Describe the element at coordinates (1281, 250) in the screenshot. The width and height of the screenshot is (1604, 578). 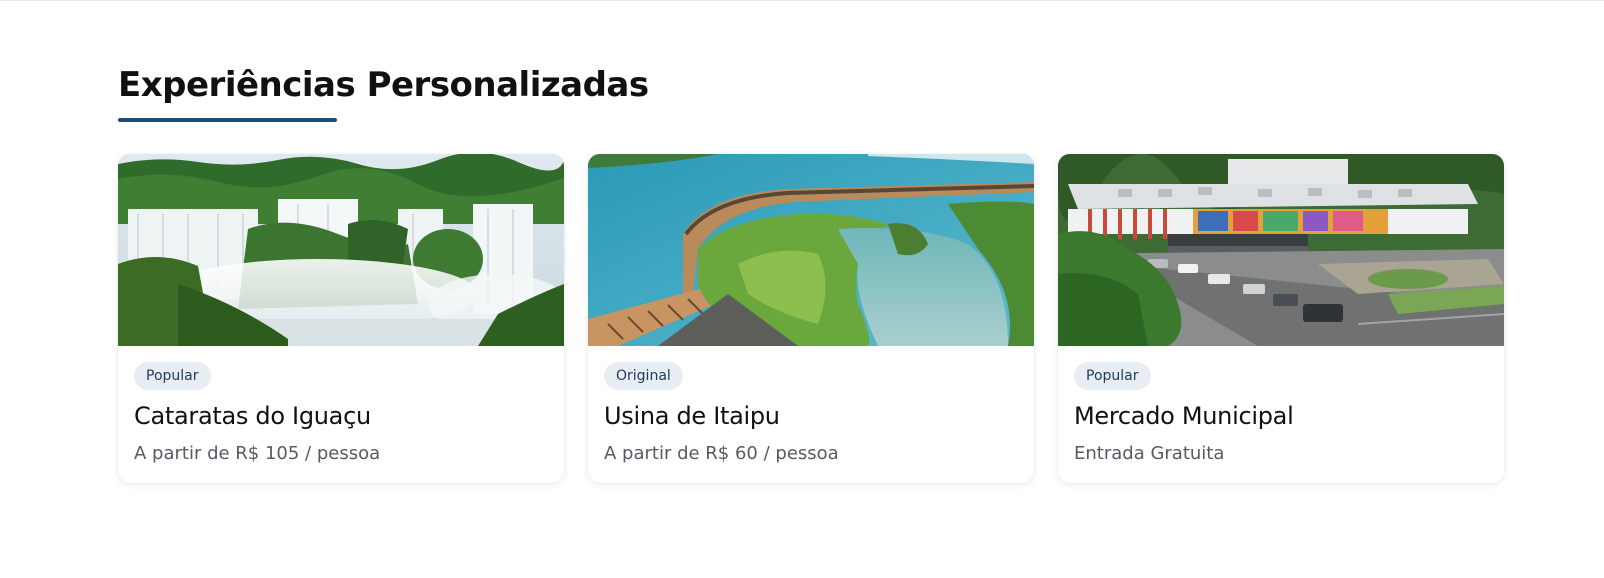
I see `municipal-market-image` at that location.